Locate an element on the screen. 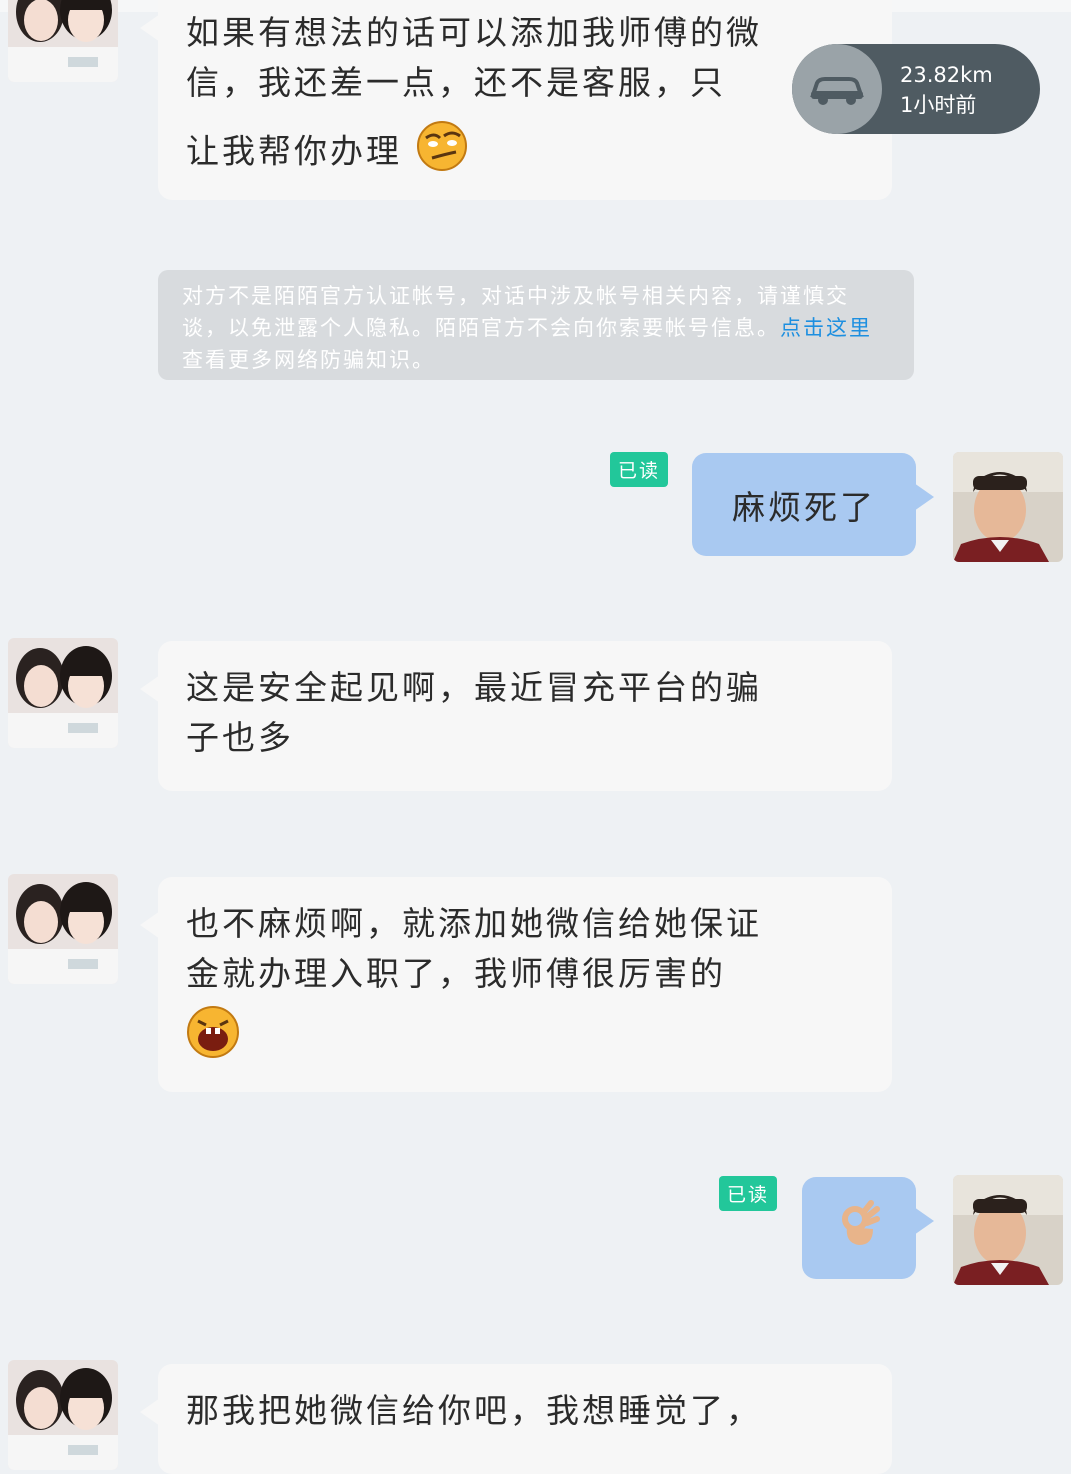 This screenshot has height=1474, width=1071. message-line: 也不麻烦啊，就添加她微信给她保证 is located at coordinates (474, 923).